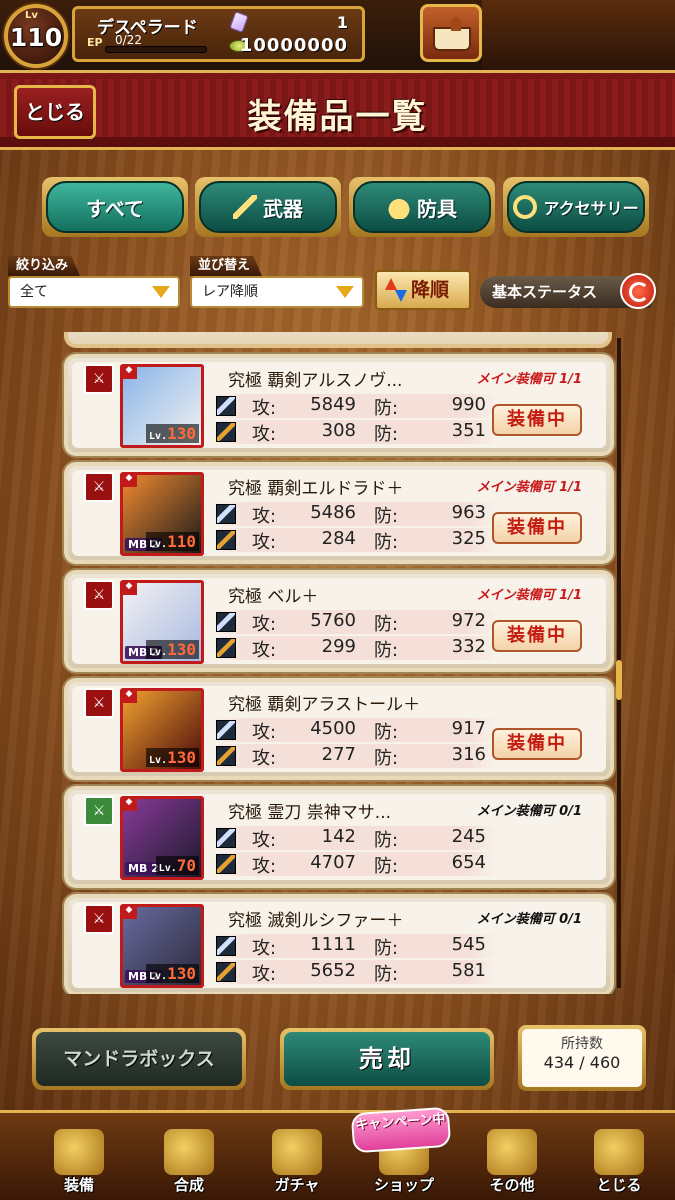  I want to click on tab-all: すべて, so click(115, 207).